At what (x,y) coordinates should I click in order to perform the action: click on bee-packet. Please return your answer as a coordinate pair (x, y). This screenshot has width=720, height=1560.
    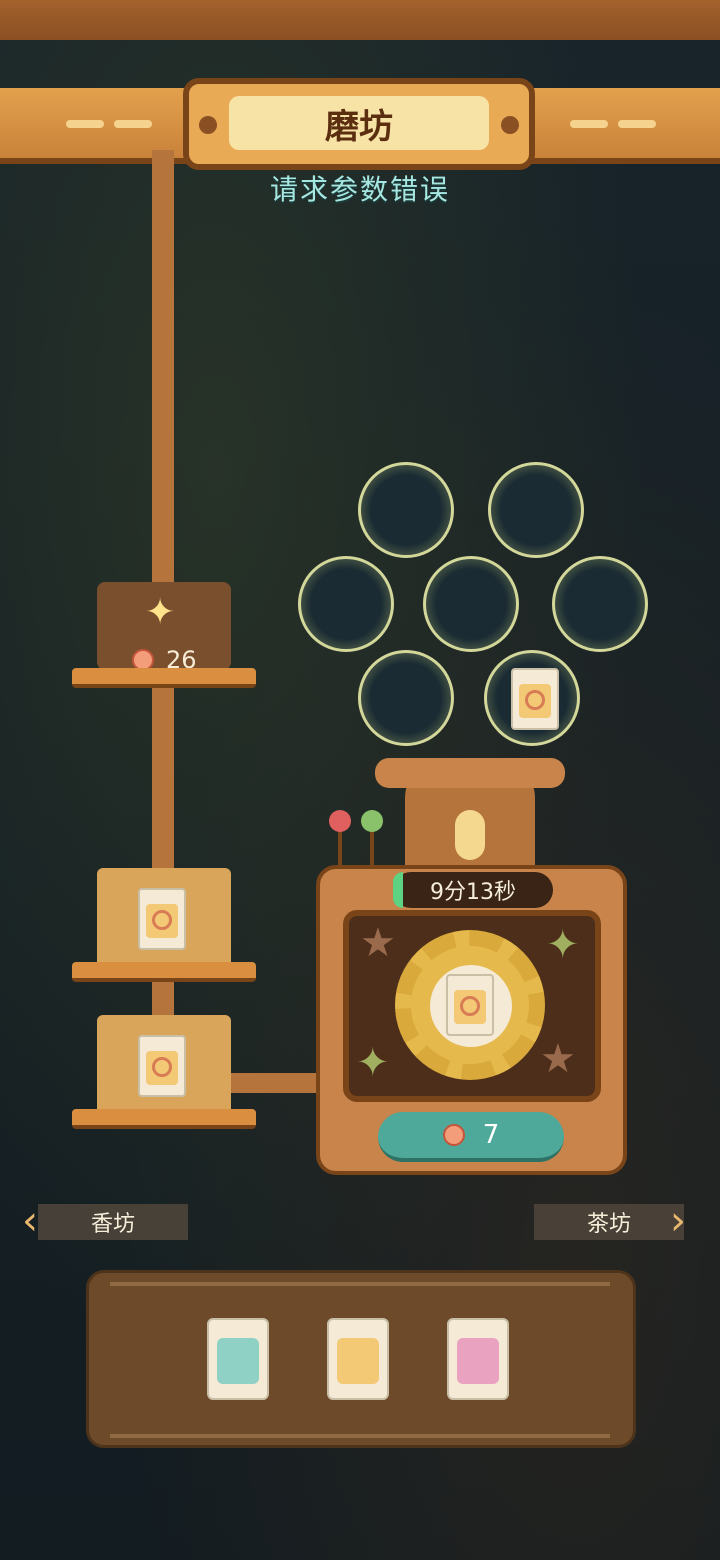
    Looking at the image, I should click on (238, 1359).